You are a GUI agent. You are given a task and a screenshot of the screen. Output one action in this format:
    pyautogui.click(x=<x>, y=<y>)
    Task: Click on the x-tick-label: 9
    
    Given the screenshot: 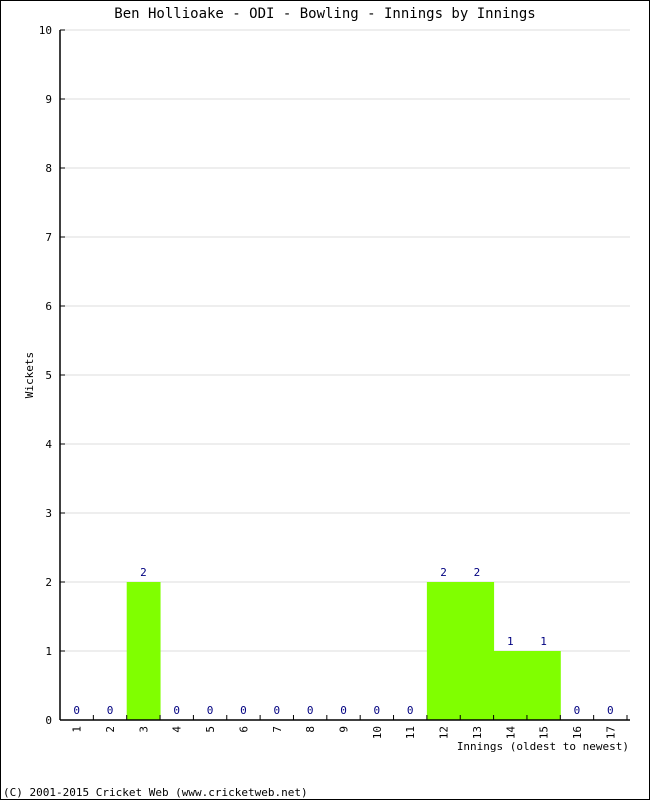 What is the action you would take?
    pyautogui.click(x=344, y=729)
    